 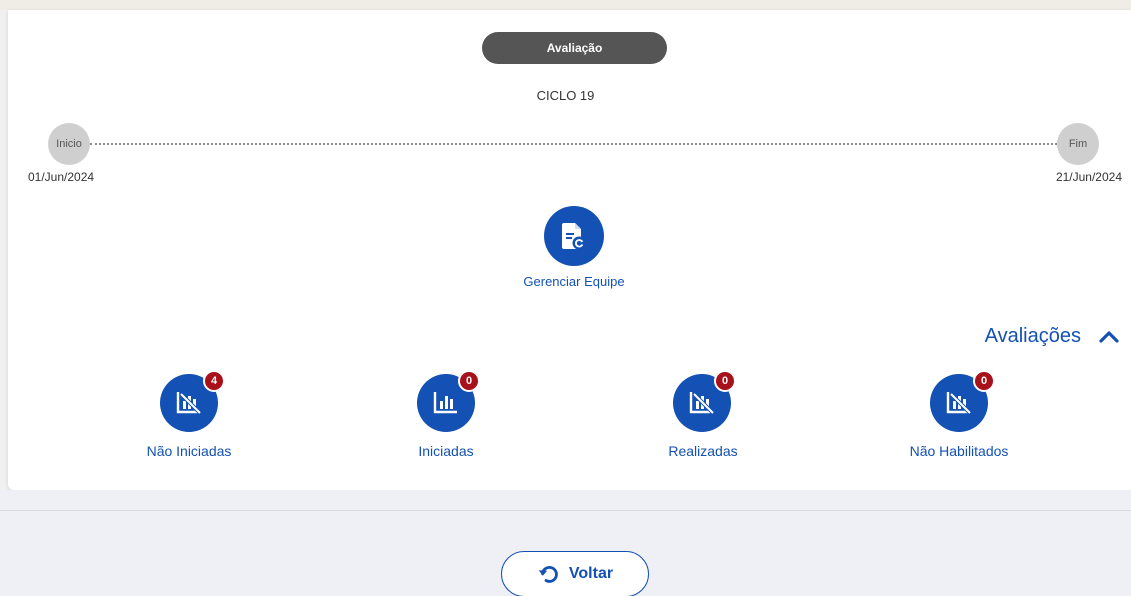 What do you see at coordinates (565, 95) in the screenshot?
I see `cycle-label: CICLO 19` at bounding box center [565, 95].